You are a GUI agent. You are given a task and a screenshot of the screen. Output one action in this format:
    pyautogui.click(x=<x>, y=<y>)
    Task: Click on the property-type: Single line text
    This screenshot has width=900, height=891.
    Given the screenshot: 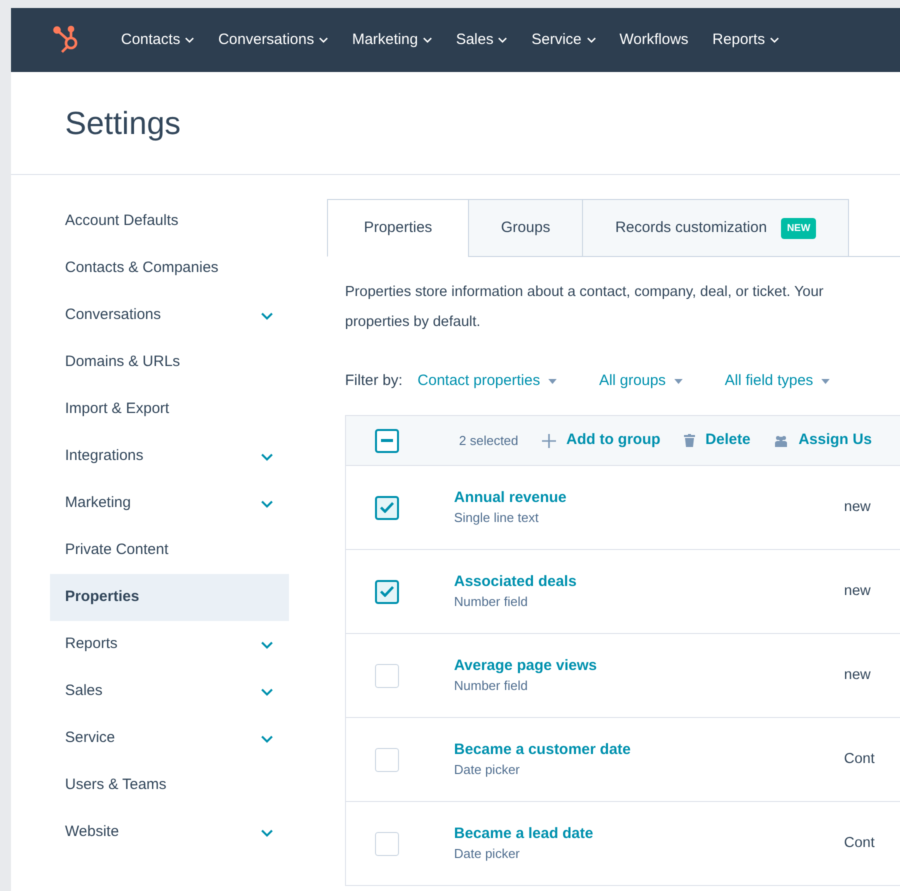 What is the action you would take?
    pyautogui.click(x=497, y=517)
    